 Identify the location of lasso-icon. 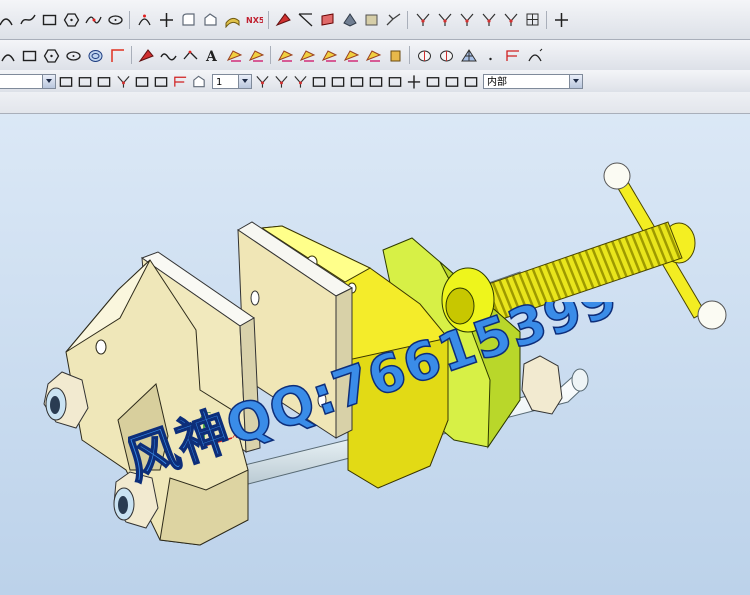
(161, 81).